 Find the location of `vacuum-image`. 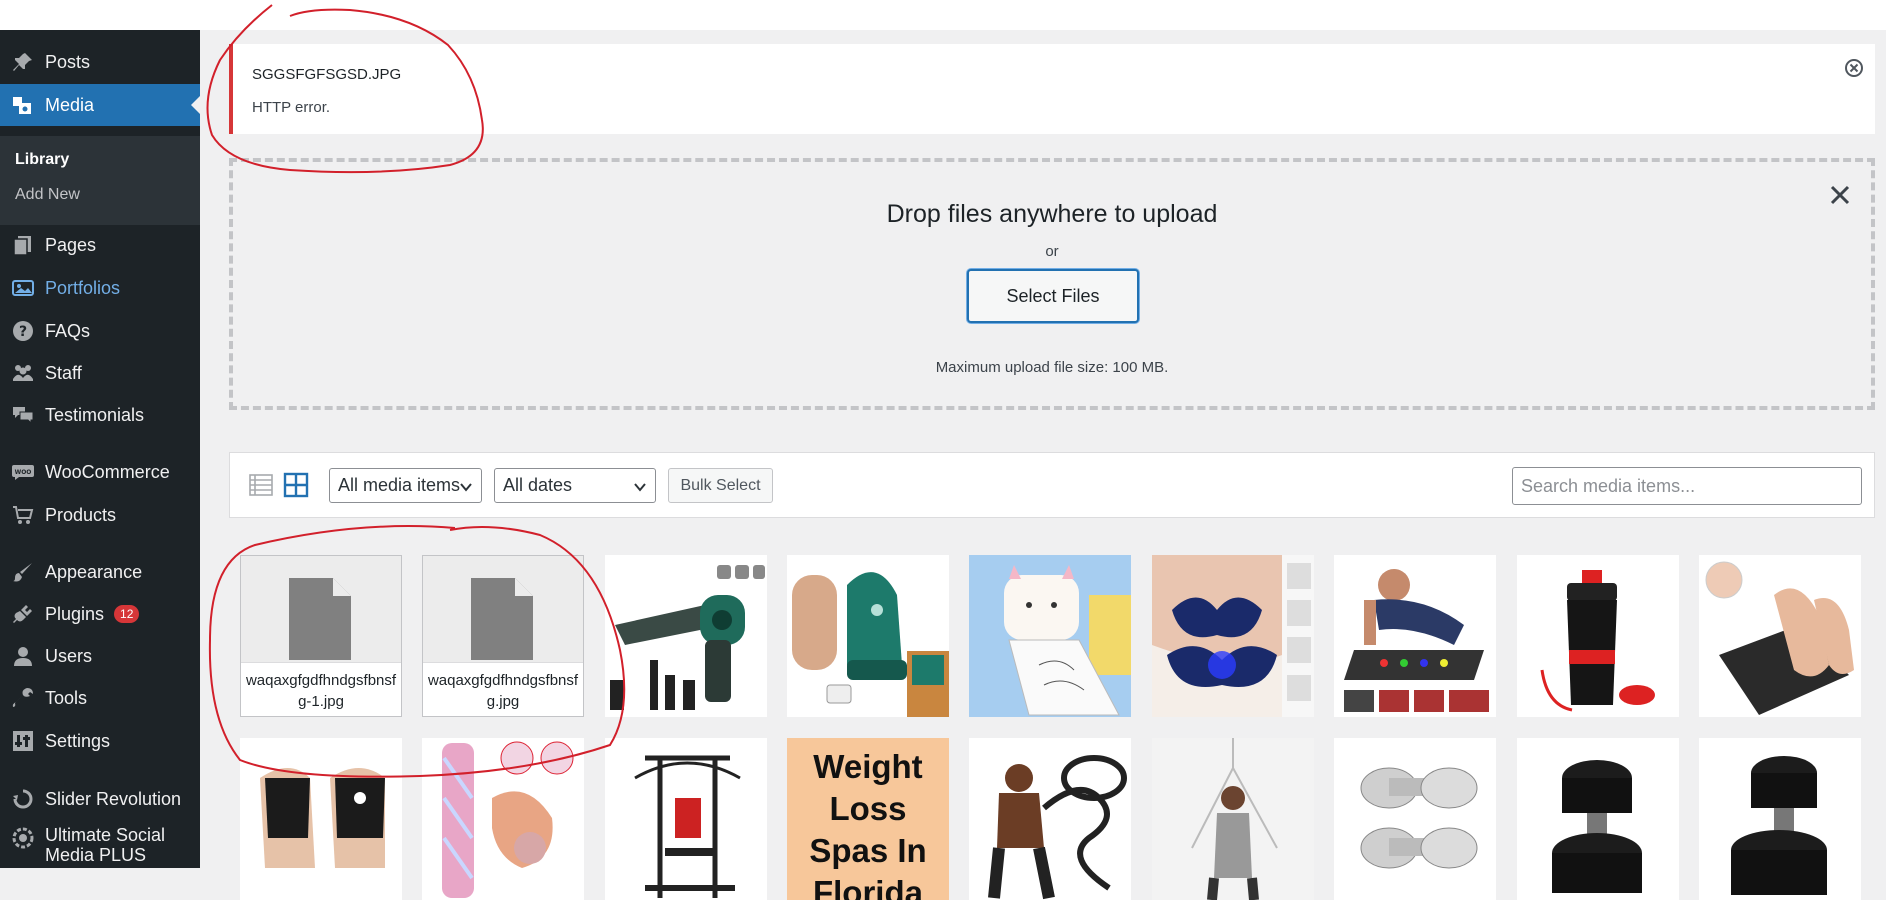

vacuum-image is located at coordinates (686, 636).